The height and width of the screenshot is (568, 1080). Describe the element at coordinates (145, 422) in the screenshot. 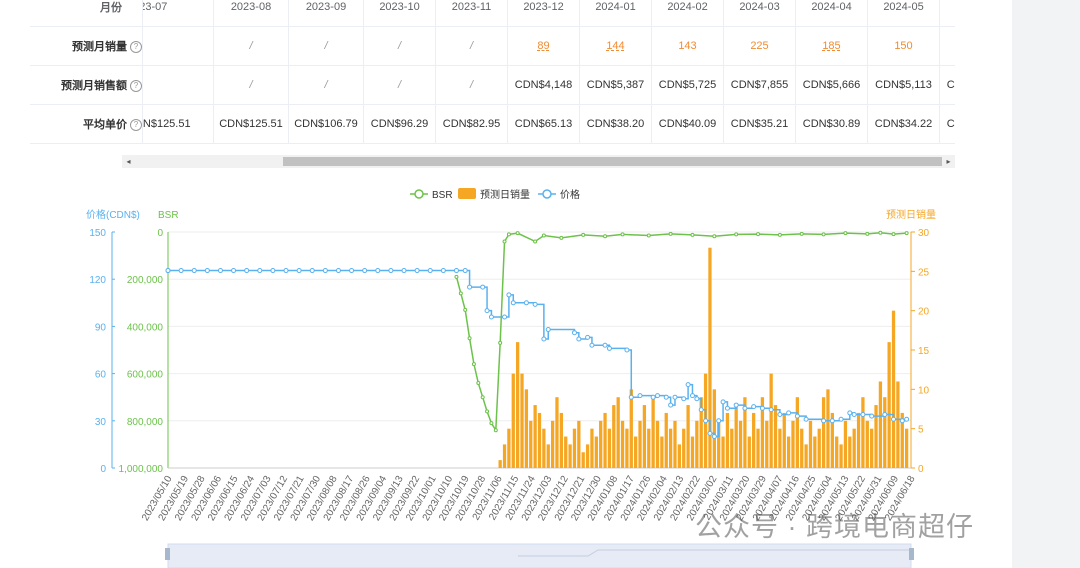

I see `bsr-tick-label: 800,000` at that location.